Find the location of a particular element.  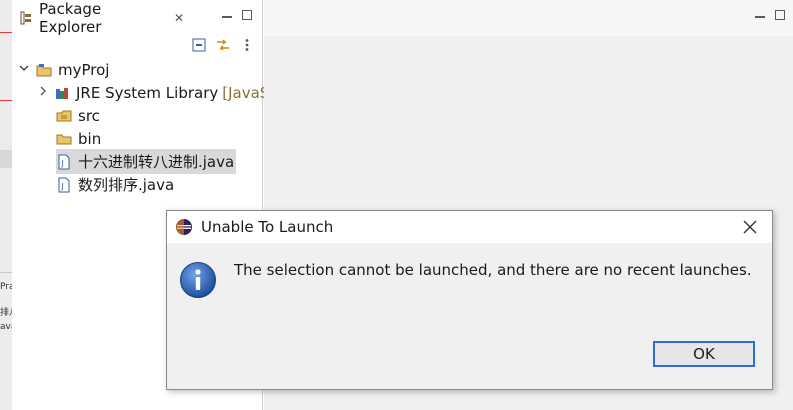

tree-item-java-file: J 数列排序.java is located at coordinates (137, 184).